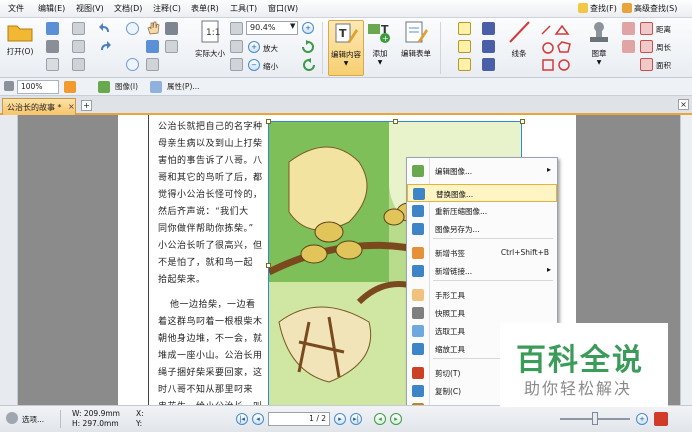  What do you see at coordinates (52, 64) in the screenshot?
I see `new-doc-icon` at bounding box center [52, 64].